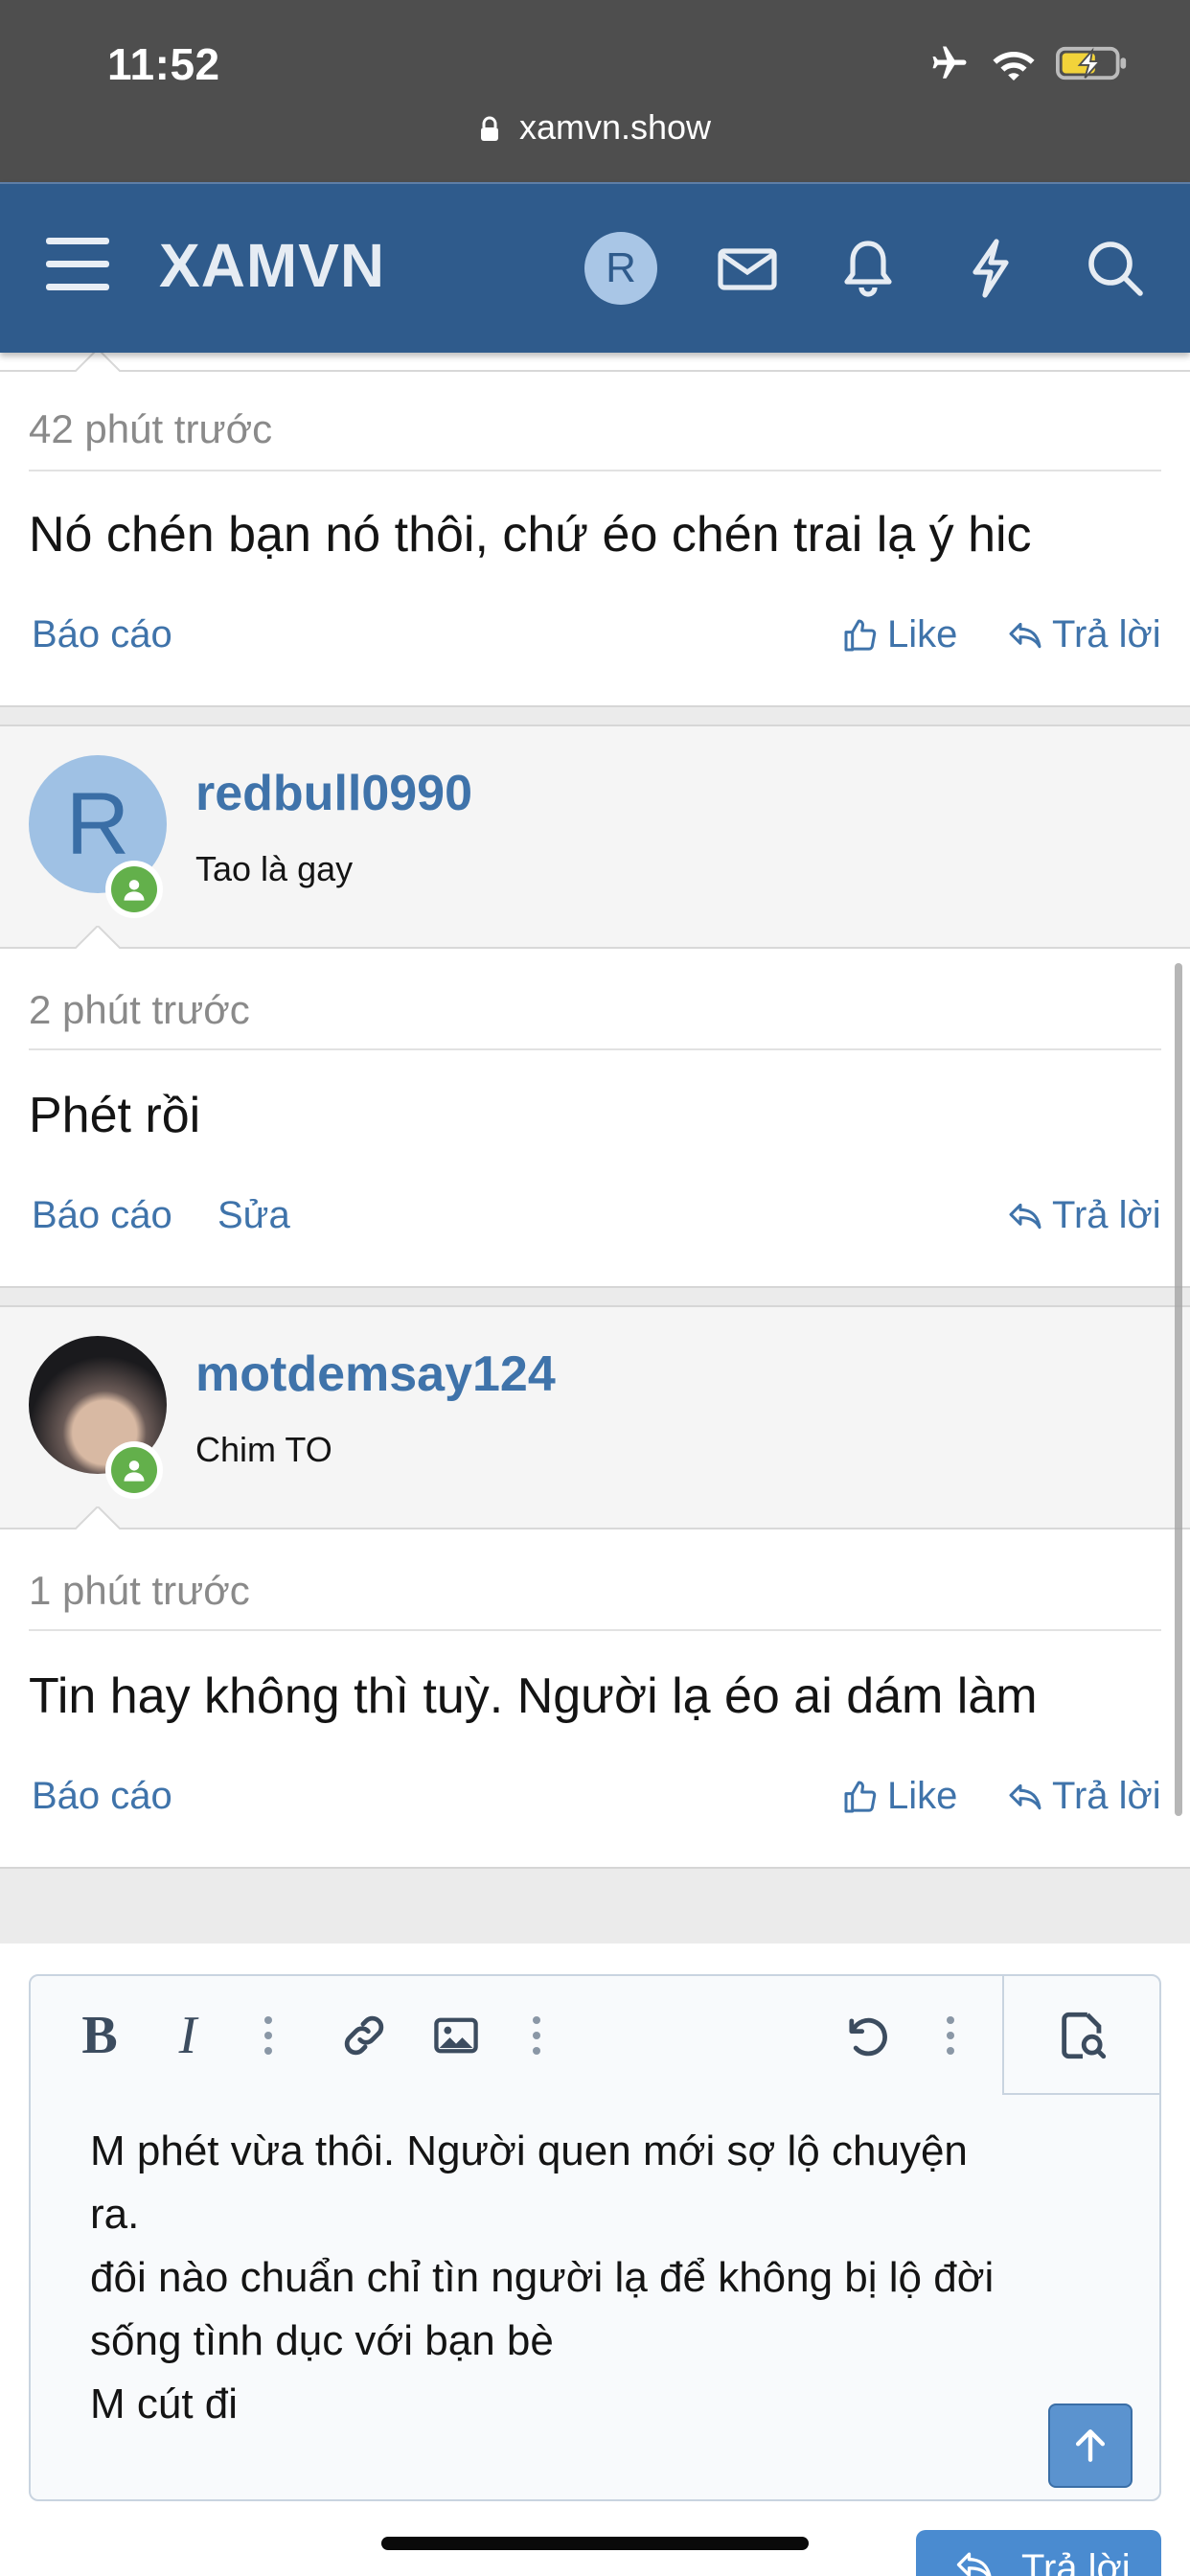 This screenshot has width=1190, height=2576. Describe the element at coordinates (264, 1449) in the screenshot. I see `user-title: Chim TO` at that location.